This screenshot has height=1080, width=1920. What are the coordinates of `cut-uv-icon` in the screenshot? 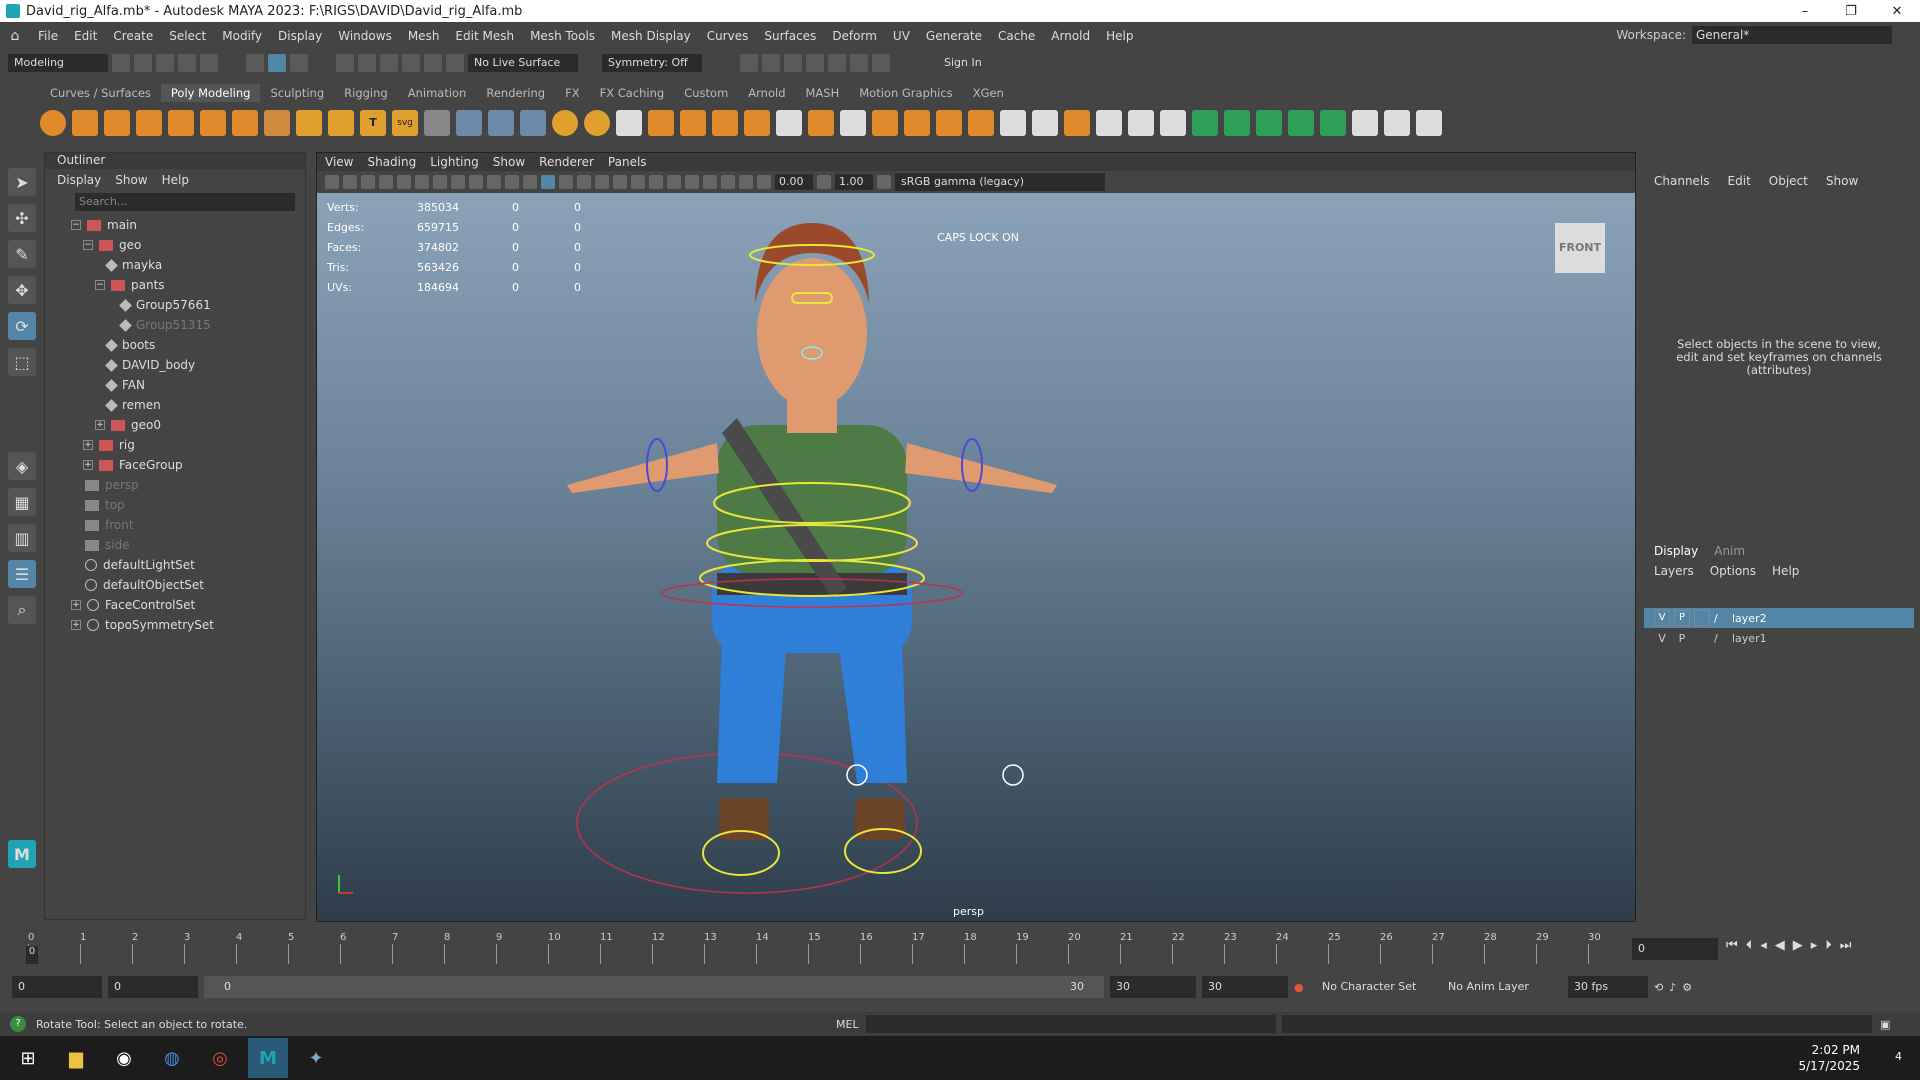 It's located at (1397, 123).